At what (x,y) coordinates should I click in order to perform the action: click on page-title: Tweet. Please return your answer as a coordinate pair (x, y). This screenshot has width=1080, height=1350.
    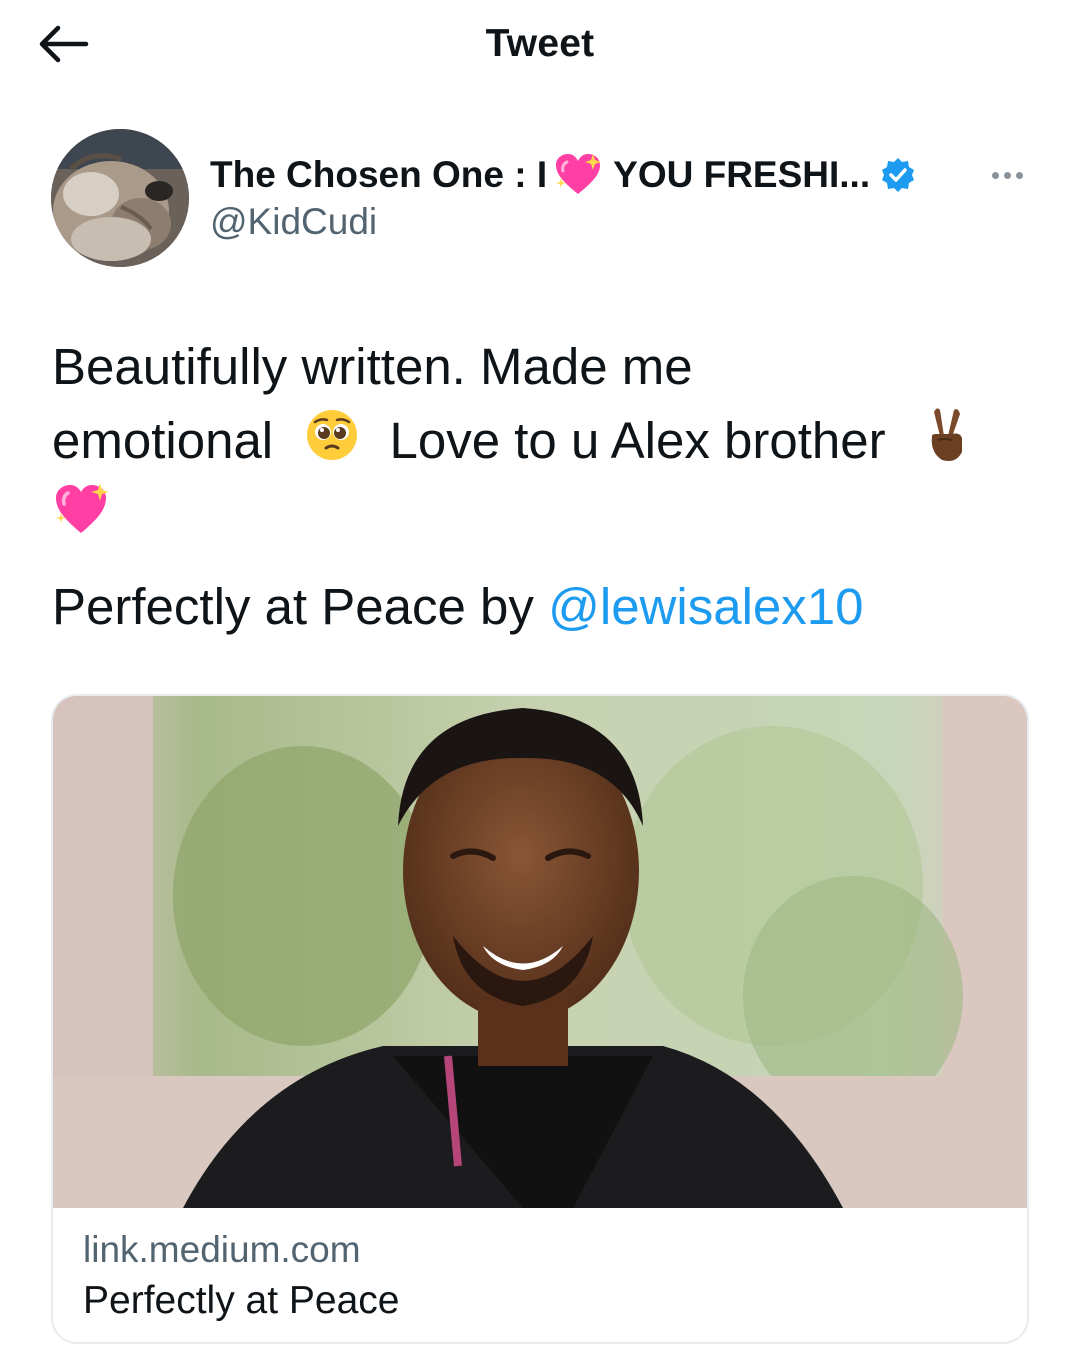
    Looking at the image, I should click on (540, 43).